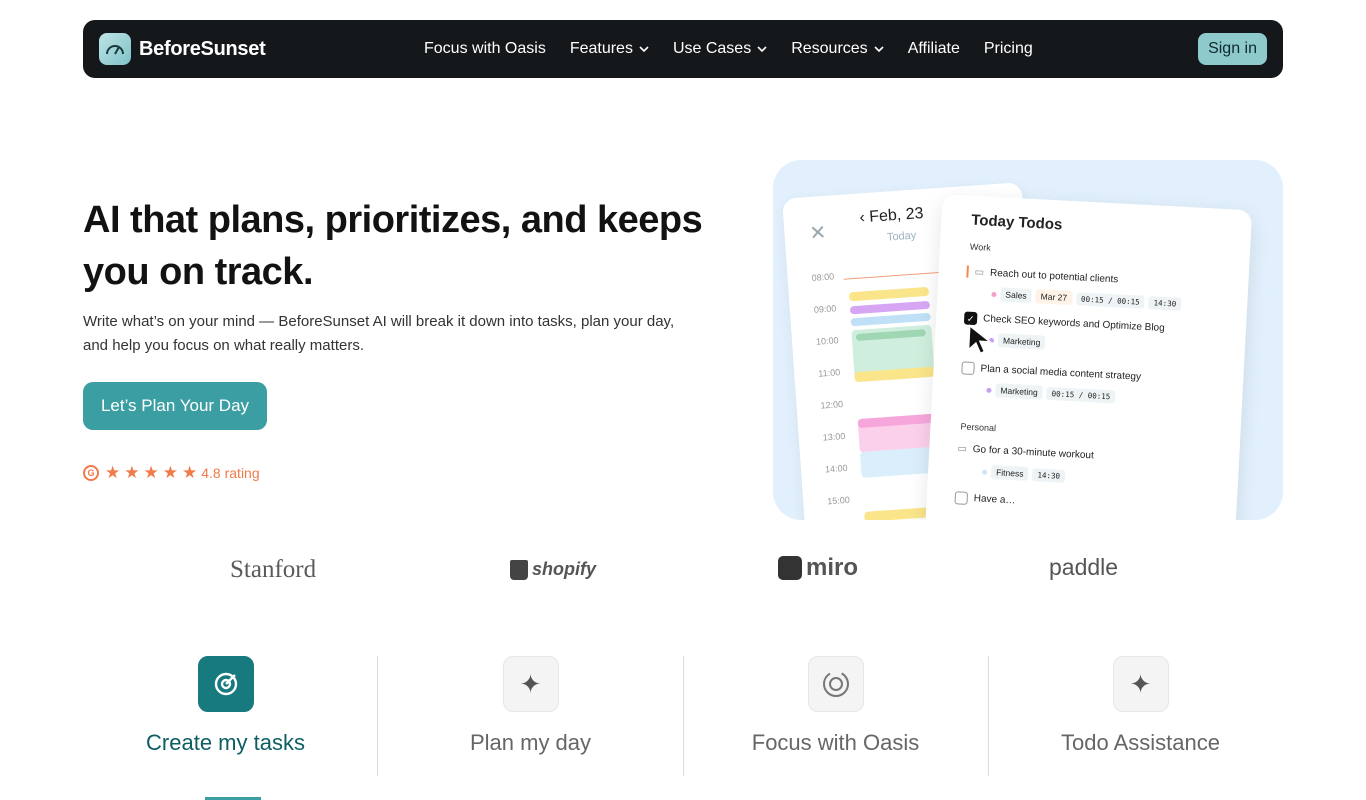 Image resolution: width=1366 pixels, height=800 pixels. Describe the element at coordinates (835, 684) in the screenshot. I see `oasis-icon` at that location.